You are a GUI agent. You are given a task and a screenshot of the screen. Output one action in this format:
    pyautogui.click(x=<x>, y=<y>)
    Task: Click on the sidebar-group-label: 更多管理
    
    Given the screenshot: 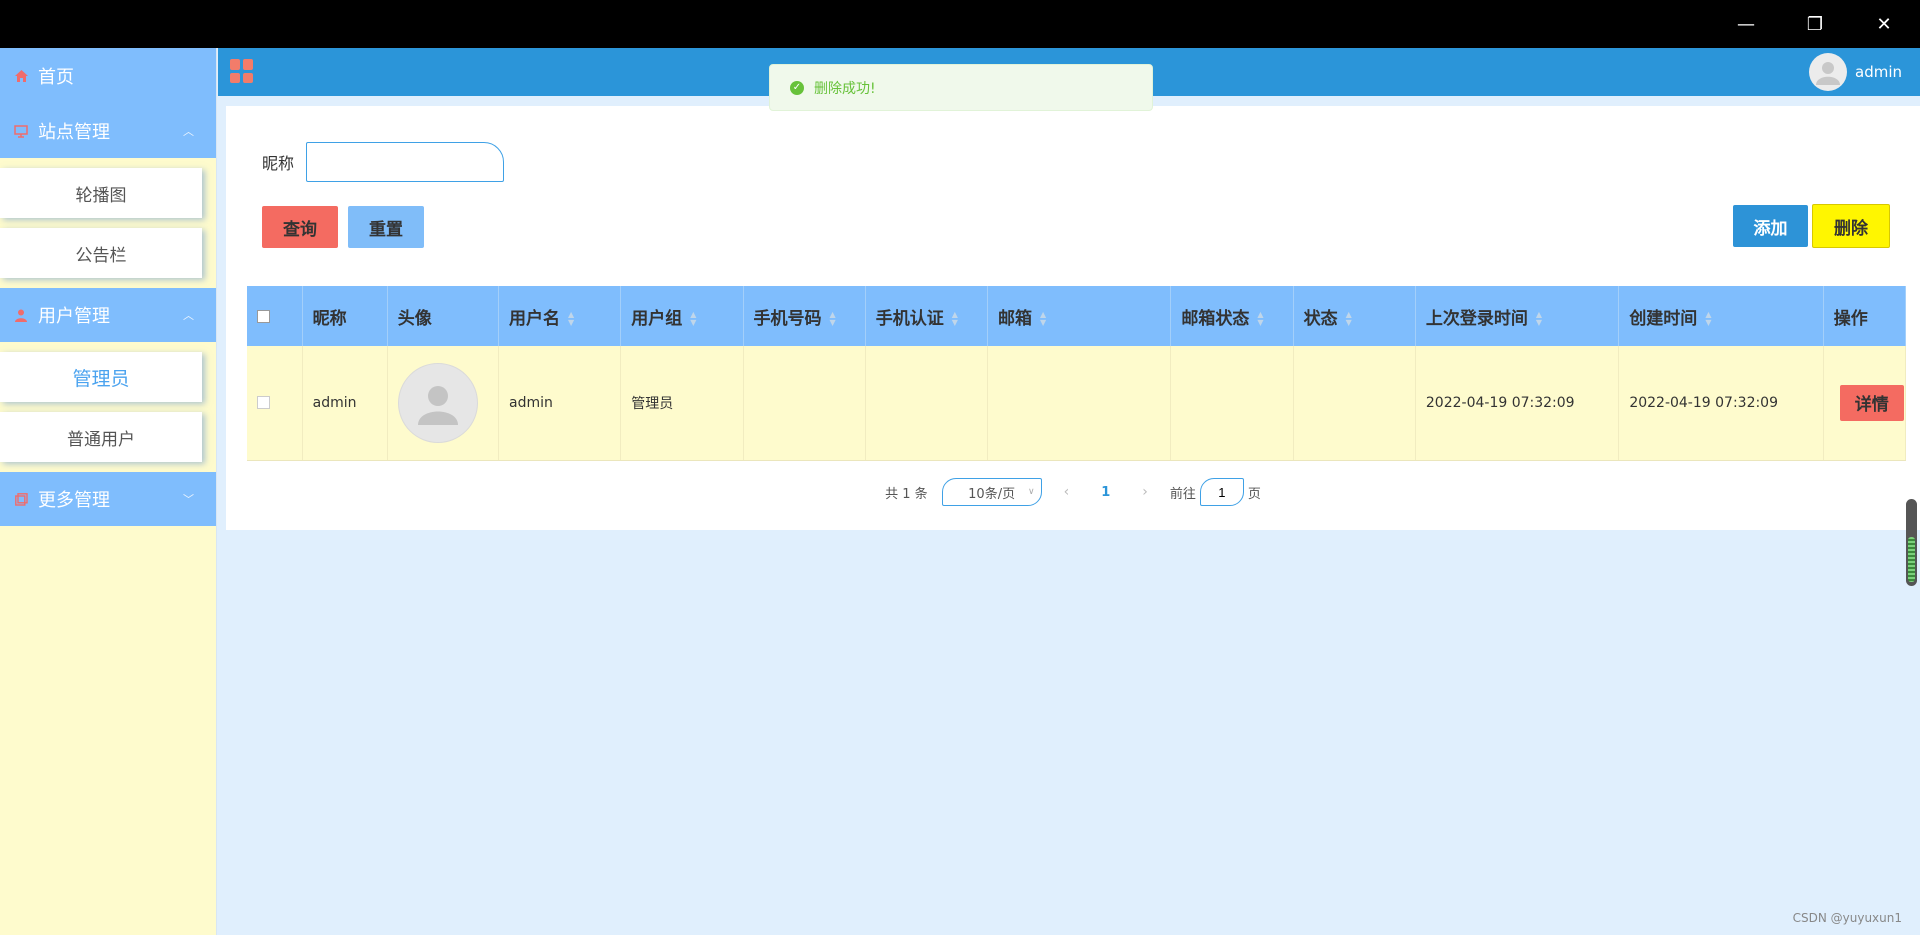 What is the action you would take?
    pyautogui.click(x=74, y=500)
    